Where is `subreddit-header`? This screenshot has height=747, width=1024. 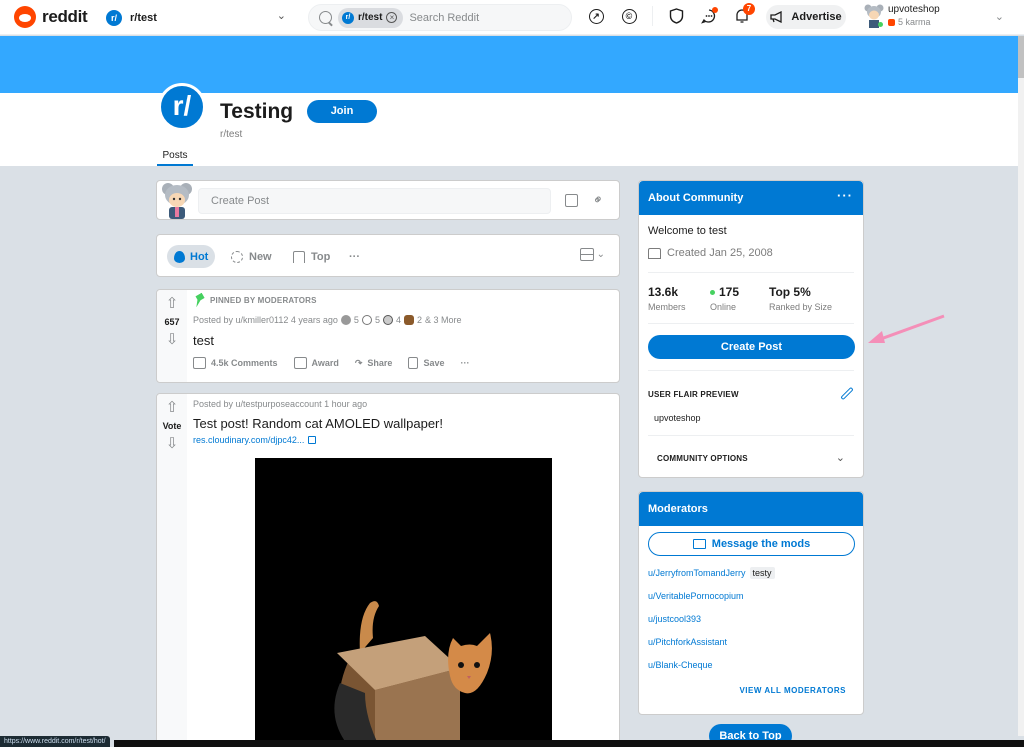 subreddit-header is located at coordinates (509, 129).